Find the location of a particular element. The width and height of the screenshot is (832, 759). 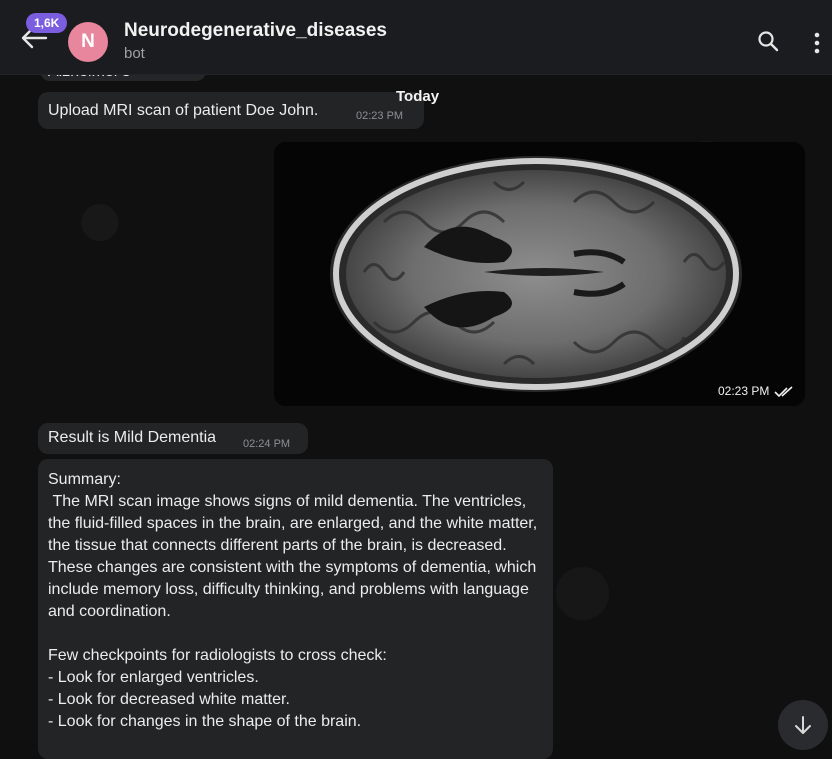

more-vertical-icon is located at coordinates (817, 43).